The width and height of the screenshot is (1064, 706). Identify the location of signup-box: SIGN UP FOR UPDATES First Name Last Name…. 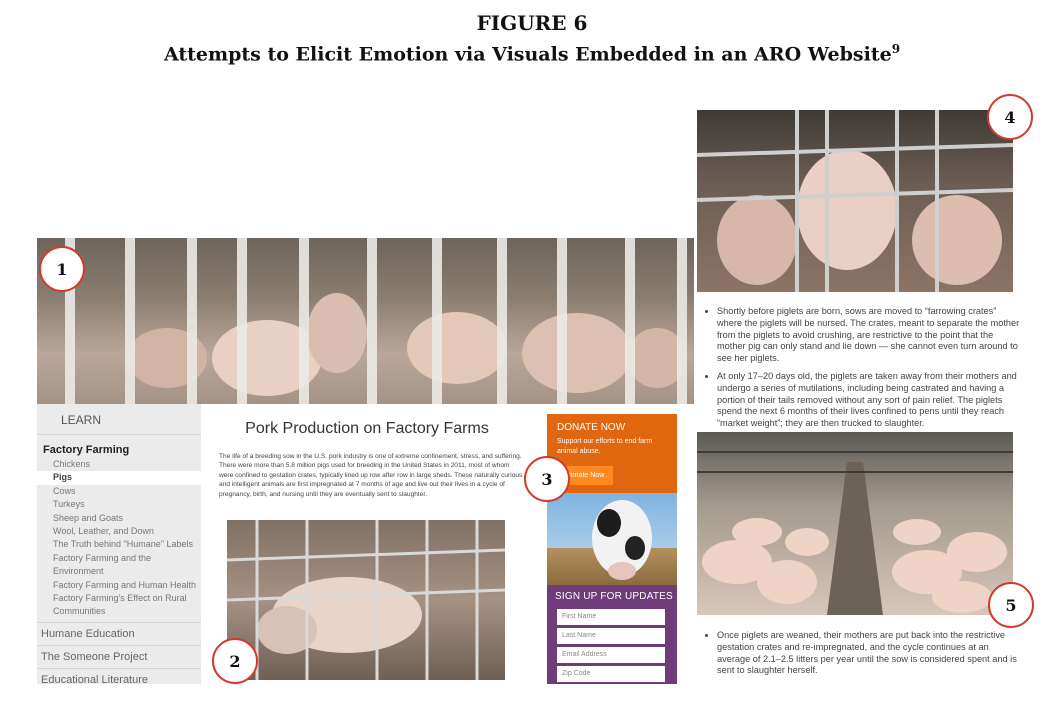
(612, 634).